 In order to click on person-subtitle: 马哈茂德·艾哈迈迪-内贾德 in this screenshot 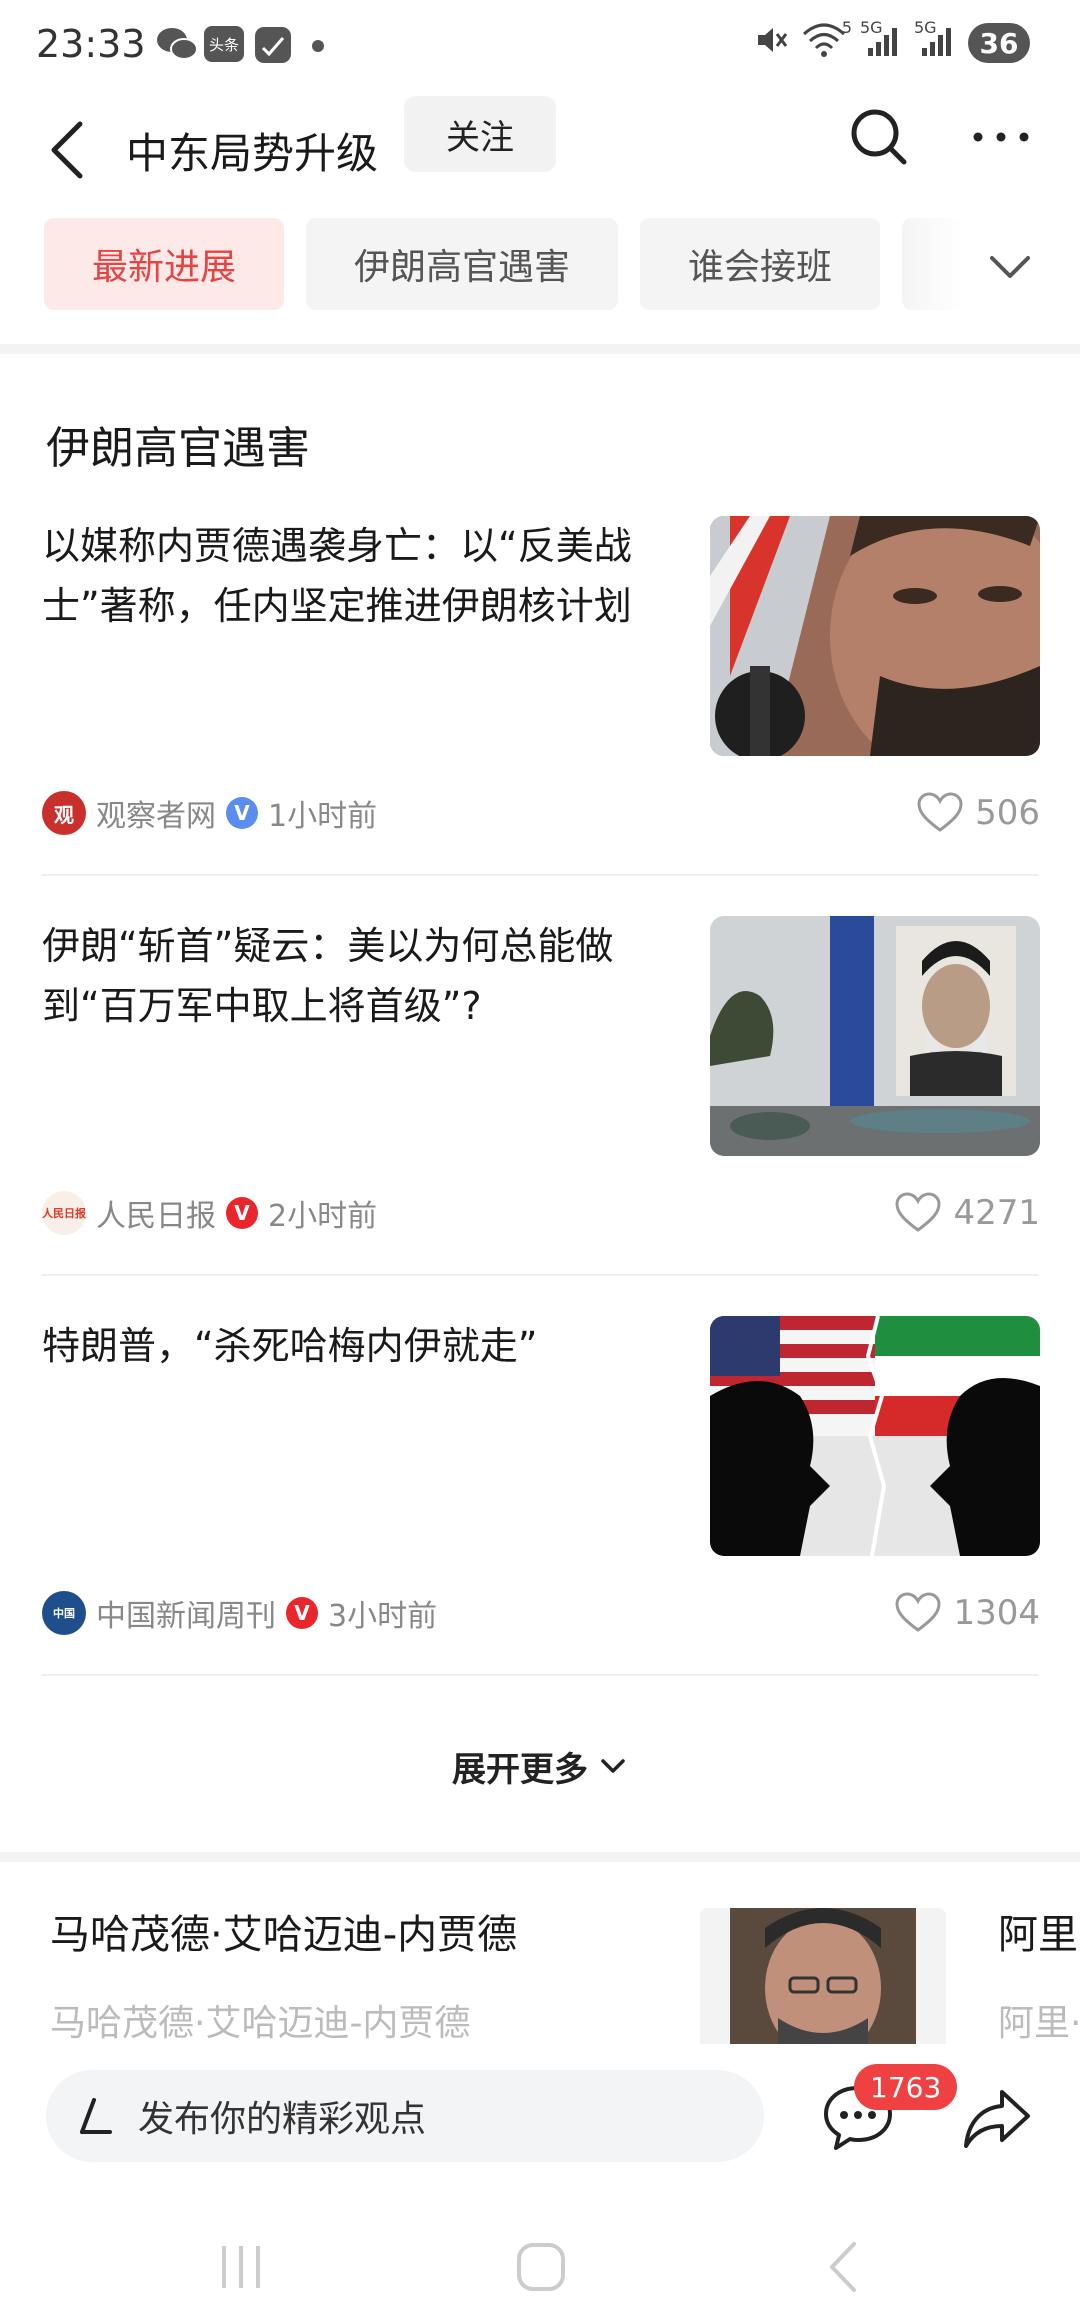, I will do `click(260, 2023)`.